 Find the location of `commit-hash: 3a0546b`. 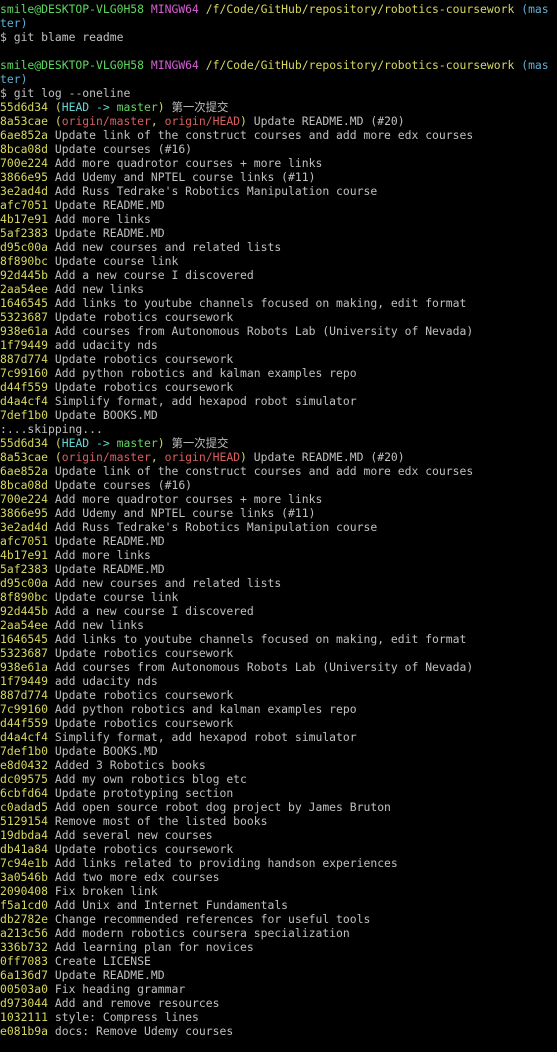

commit-hash: 3a0546b is located at coordinates (24, 877).